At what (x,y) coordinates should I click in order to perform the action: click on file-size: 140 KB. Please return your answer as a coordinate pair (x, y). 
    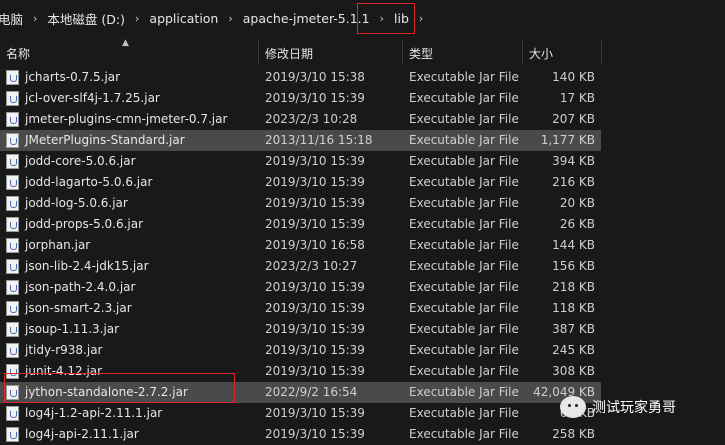
    Looking at the image, I should click on (573, 77).